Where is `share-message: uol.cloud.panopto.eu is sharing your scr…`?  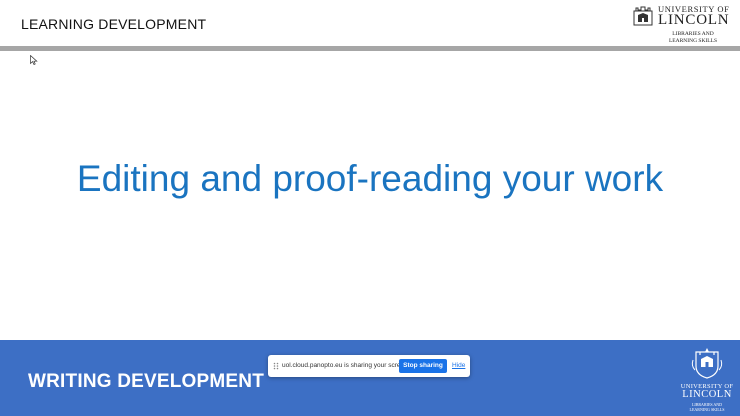 share-message: uol.cloud.panopto.eu is sharing your scr… is located at coordinates (346, 365).